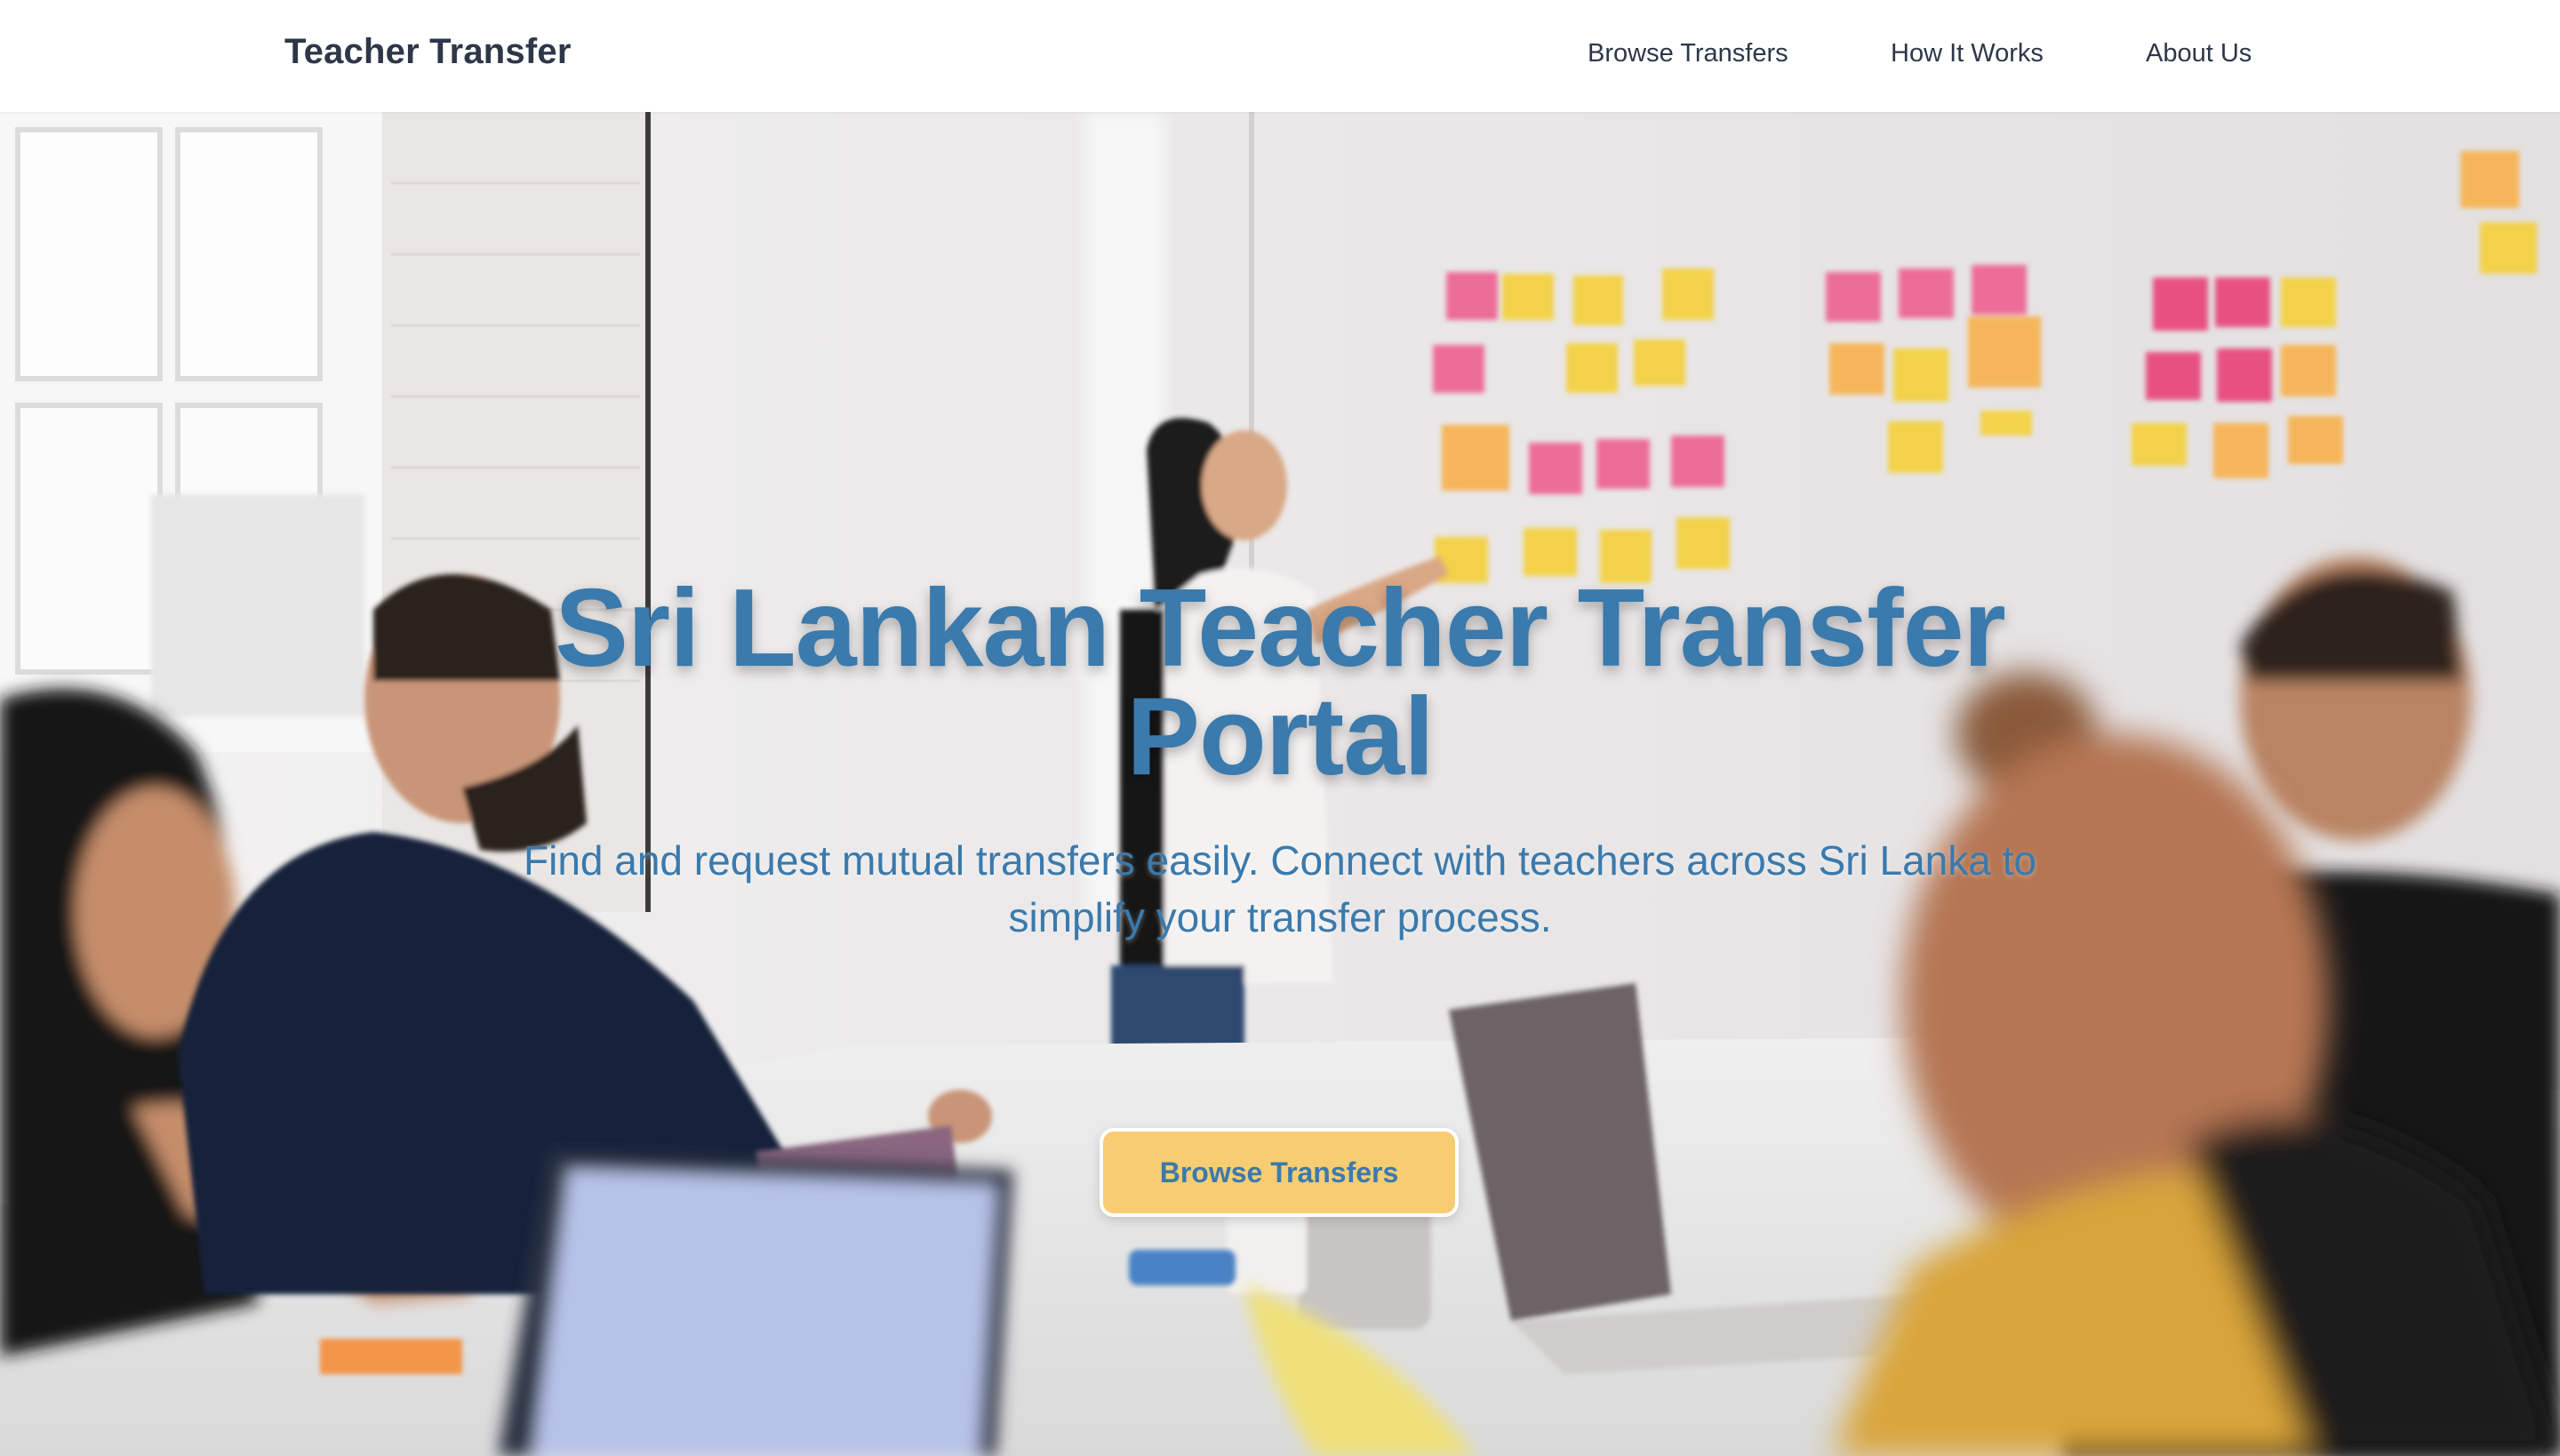 The image size is (2560, 1456). What do you see at coordinates (428, 52) in the screenshot?
I see `brand-logo: Teacher Transfer` at bounding box center [428, 52].